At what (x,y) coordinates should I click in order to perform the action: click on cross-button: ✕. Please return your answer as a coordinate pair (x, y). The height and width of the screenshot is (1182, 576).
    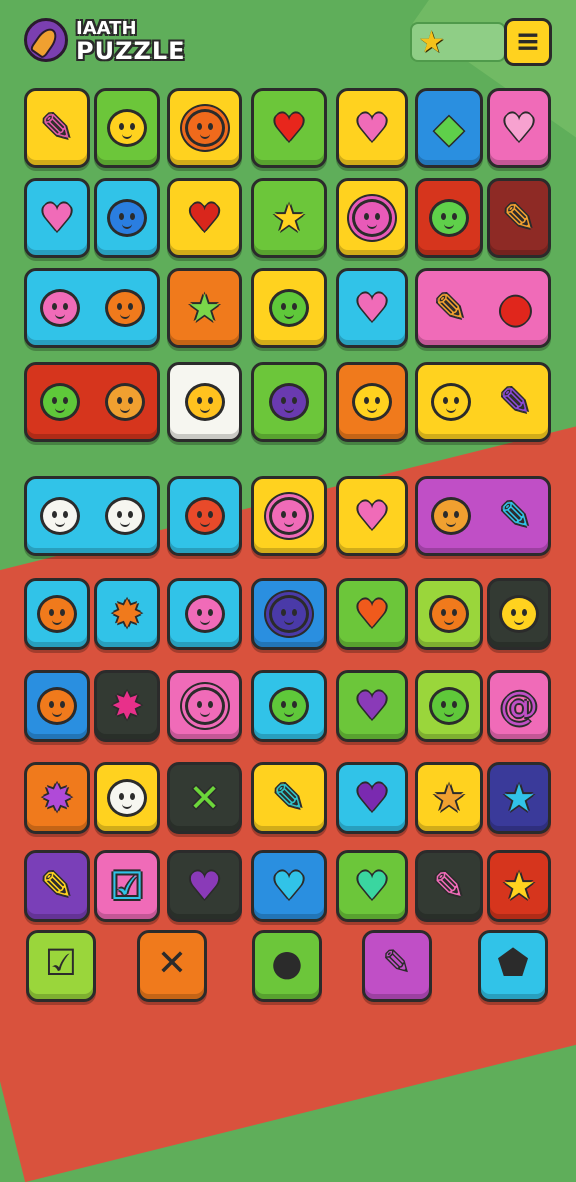
    Looking at the image, I should click on (172, 966).